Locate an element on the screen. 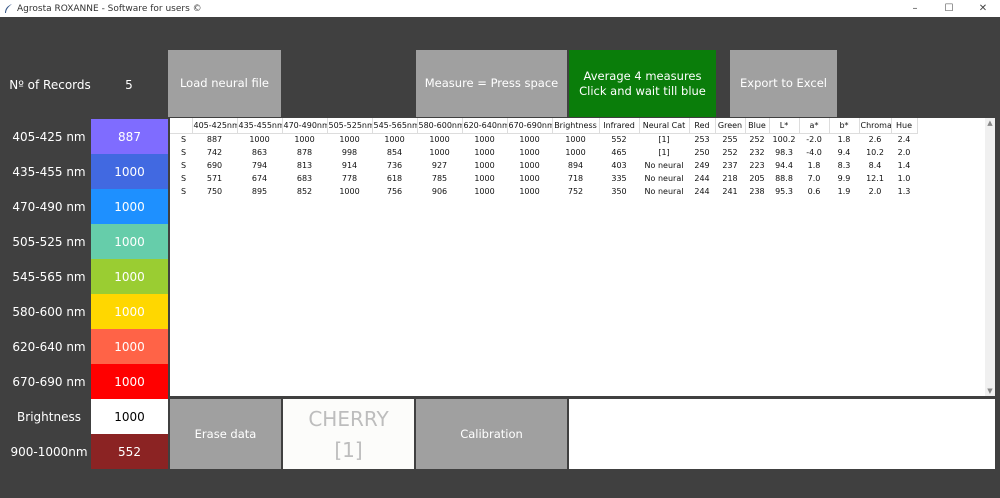 This screenshot has width=1000, height=498. blank-panel is located at coordinates (782, 434).